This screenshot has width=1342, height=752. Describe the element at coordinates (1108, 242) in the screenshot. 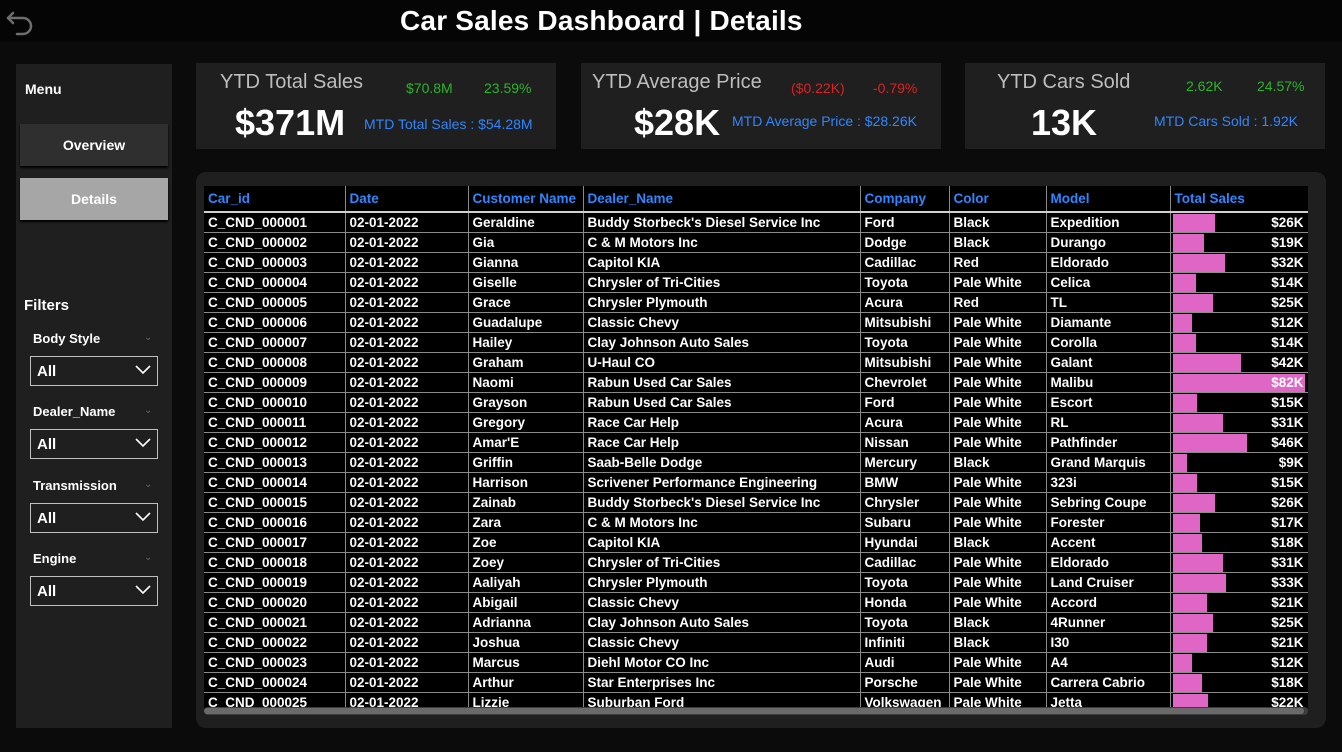

I see `cell-model: Durango` at that location.